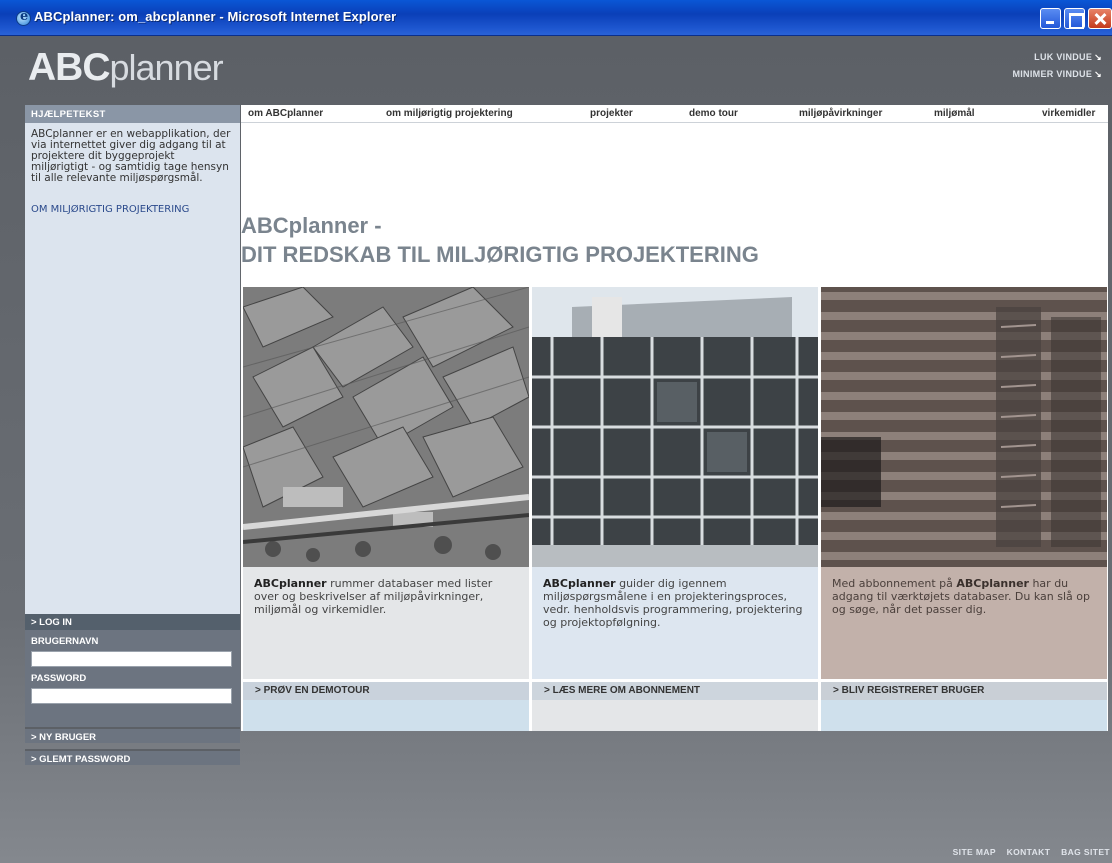  Describe the element at coordinates (285, 113) in the screenshot. I see `nav-om-abcplanner: om ABCplanner` at that location.